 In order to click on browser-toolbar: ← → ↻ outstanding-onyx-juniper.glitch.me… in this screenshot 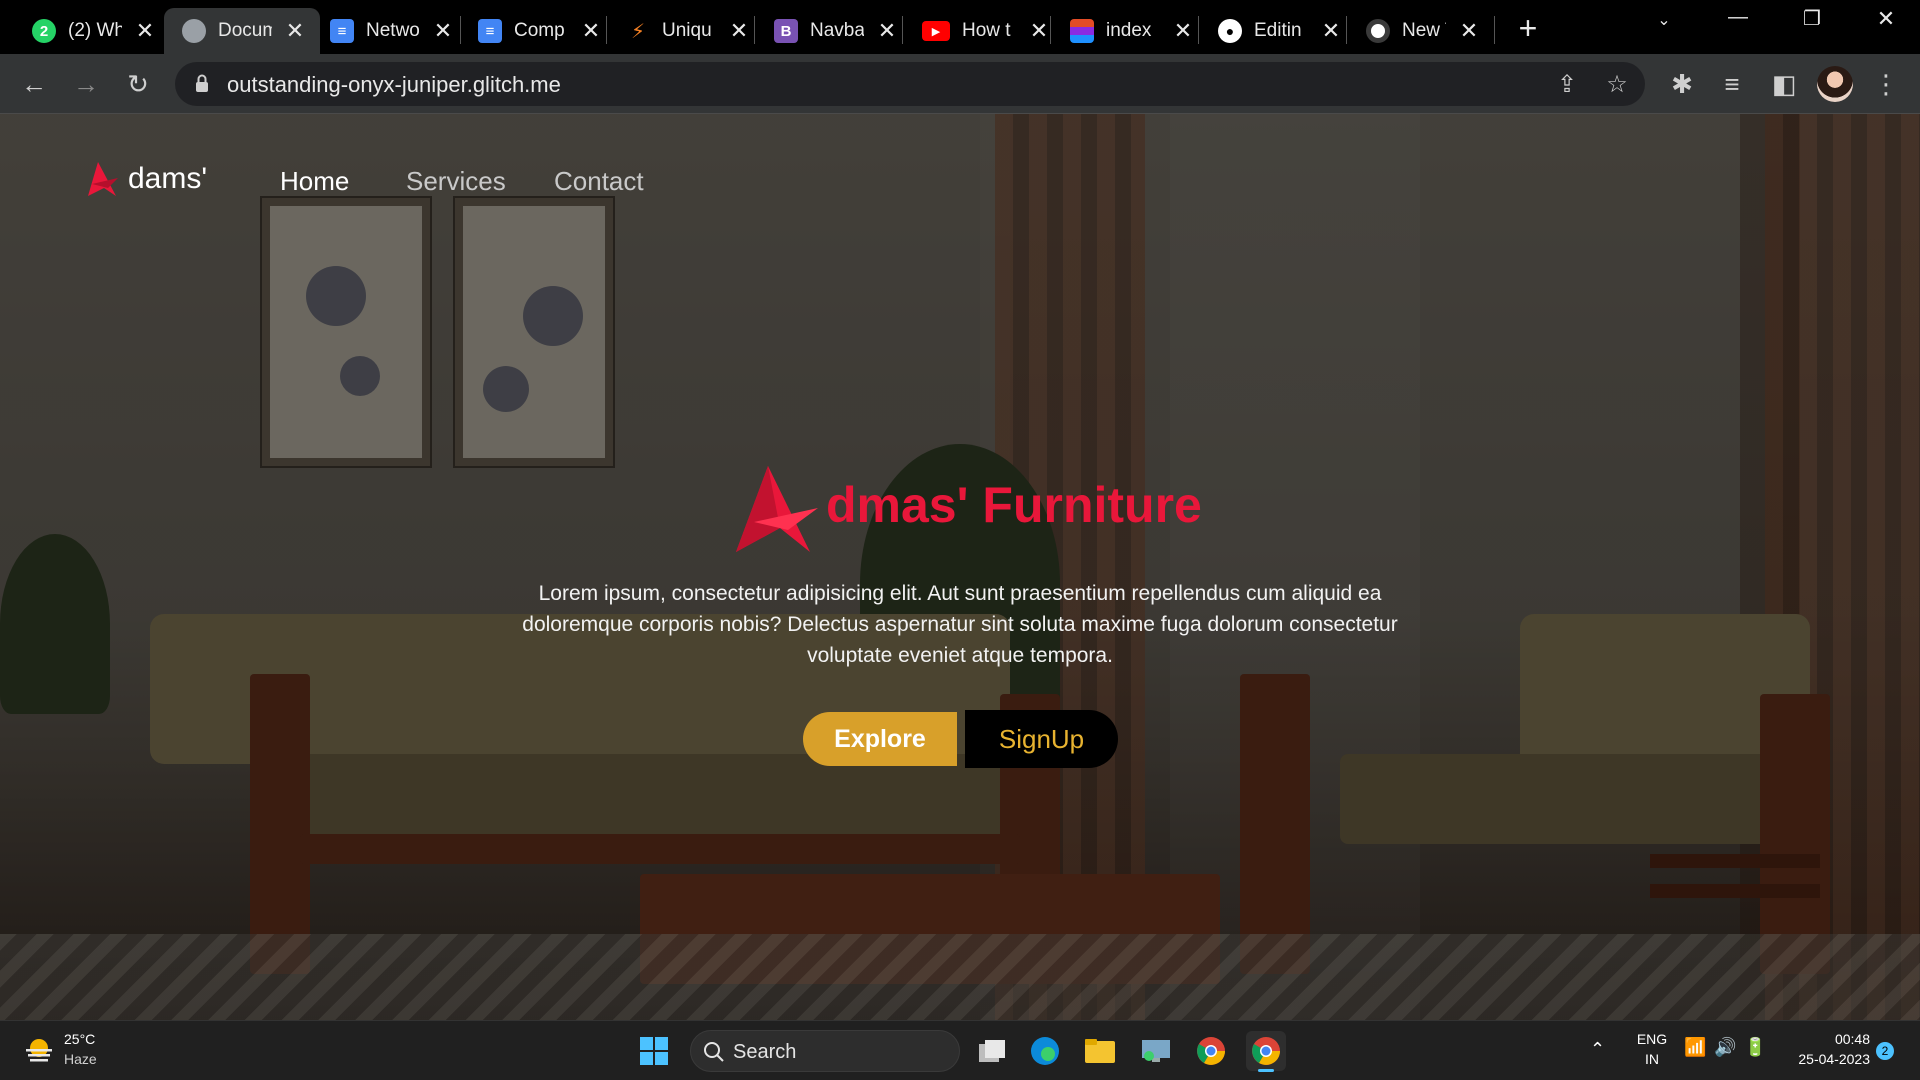, I will do `click(960, 84)`.